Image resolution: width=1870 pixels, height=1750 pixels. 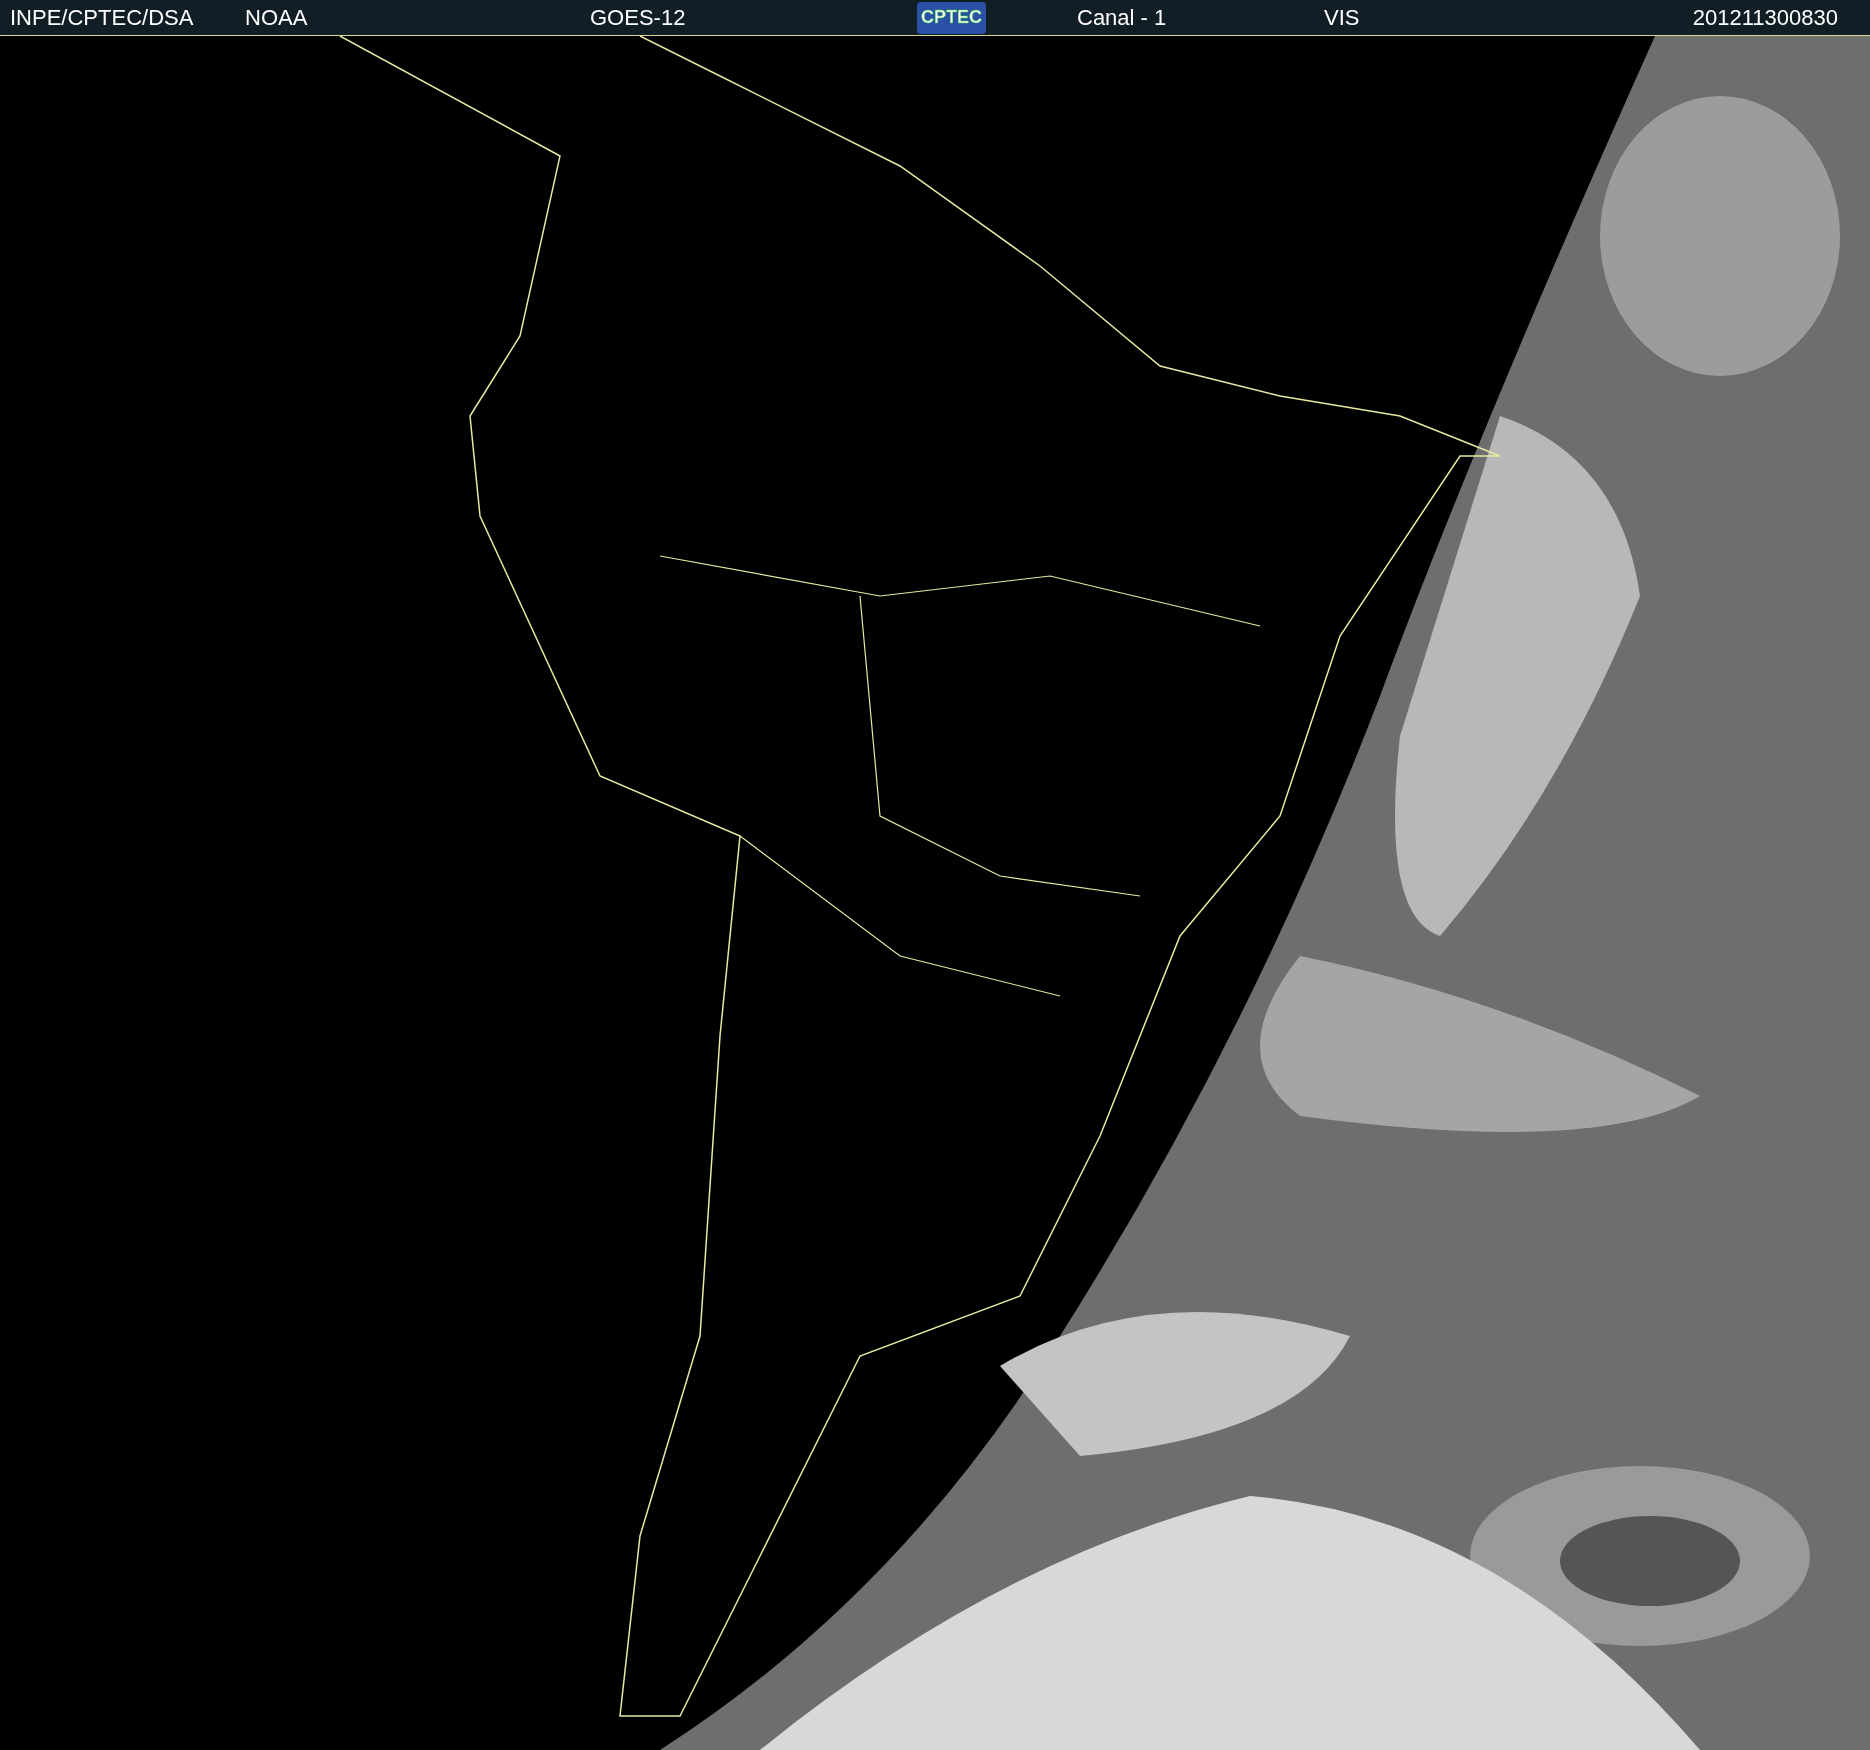 I want to click on timestamp-label: 201211300830, so click(x=1765, y=17).